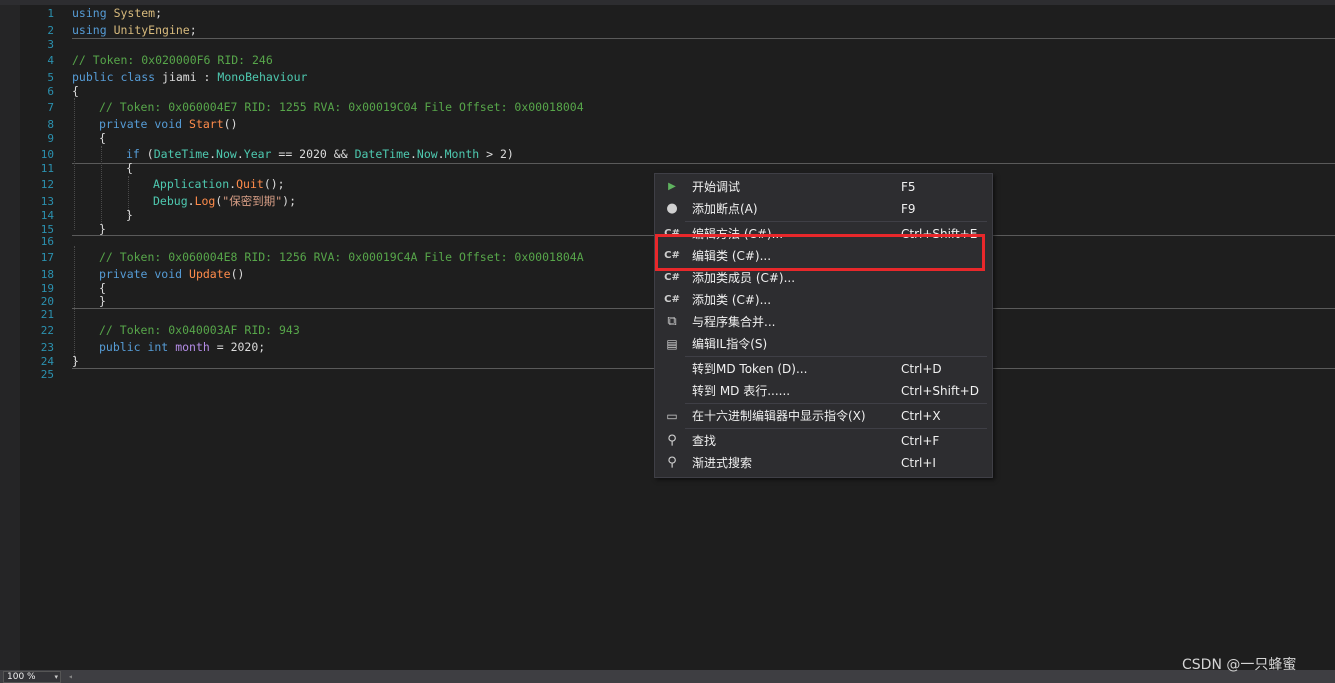 This screenshot has width=1335, height=683. What do you see at coordinates (672, 186) in the screenshot?
I see `play-icon: ▶` at bounding box center [672, 186].